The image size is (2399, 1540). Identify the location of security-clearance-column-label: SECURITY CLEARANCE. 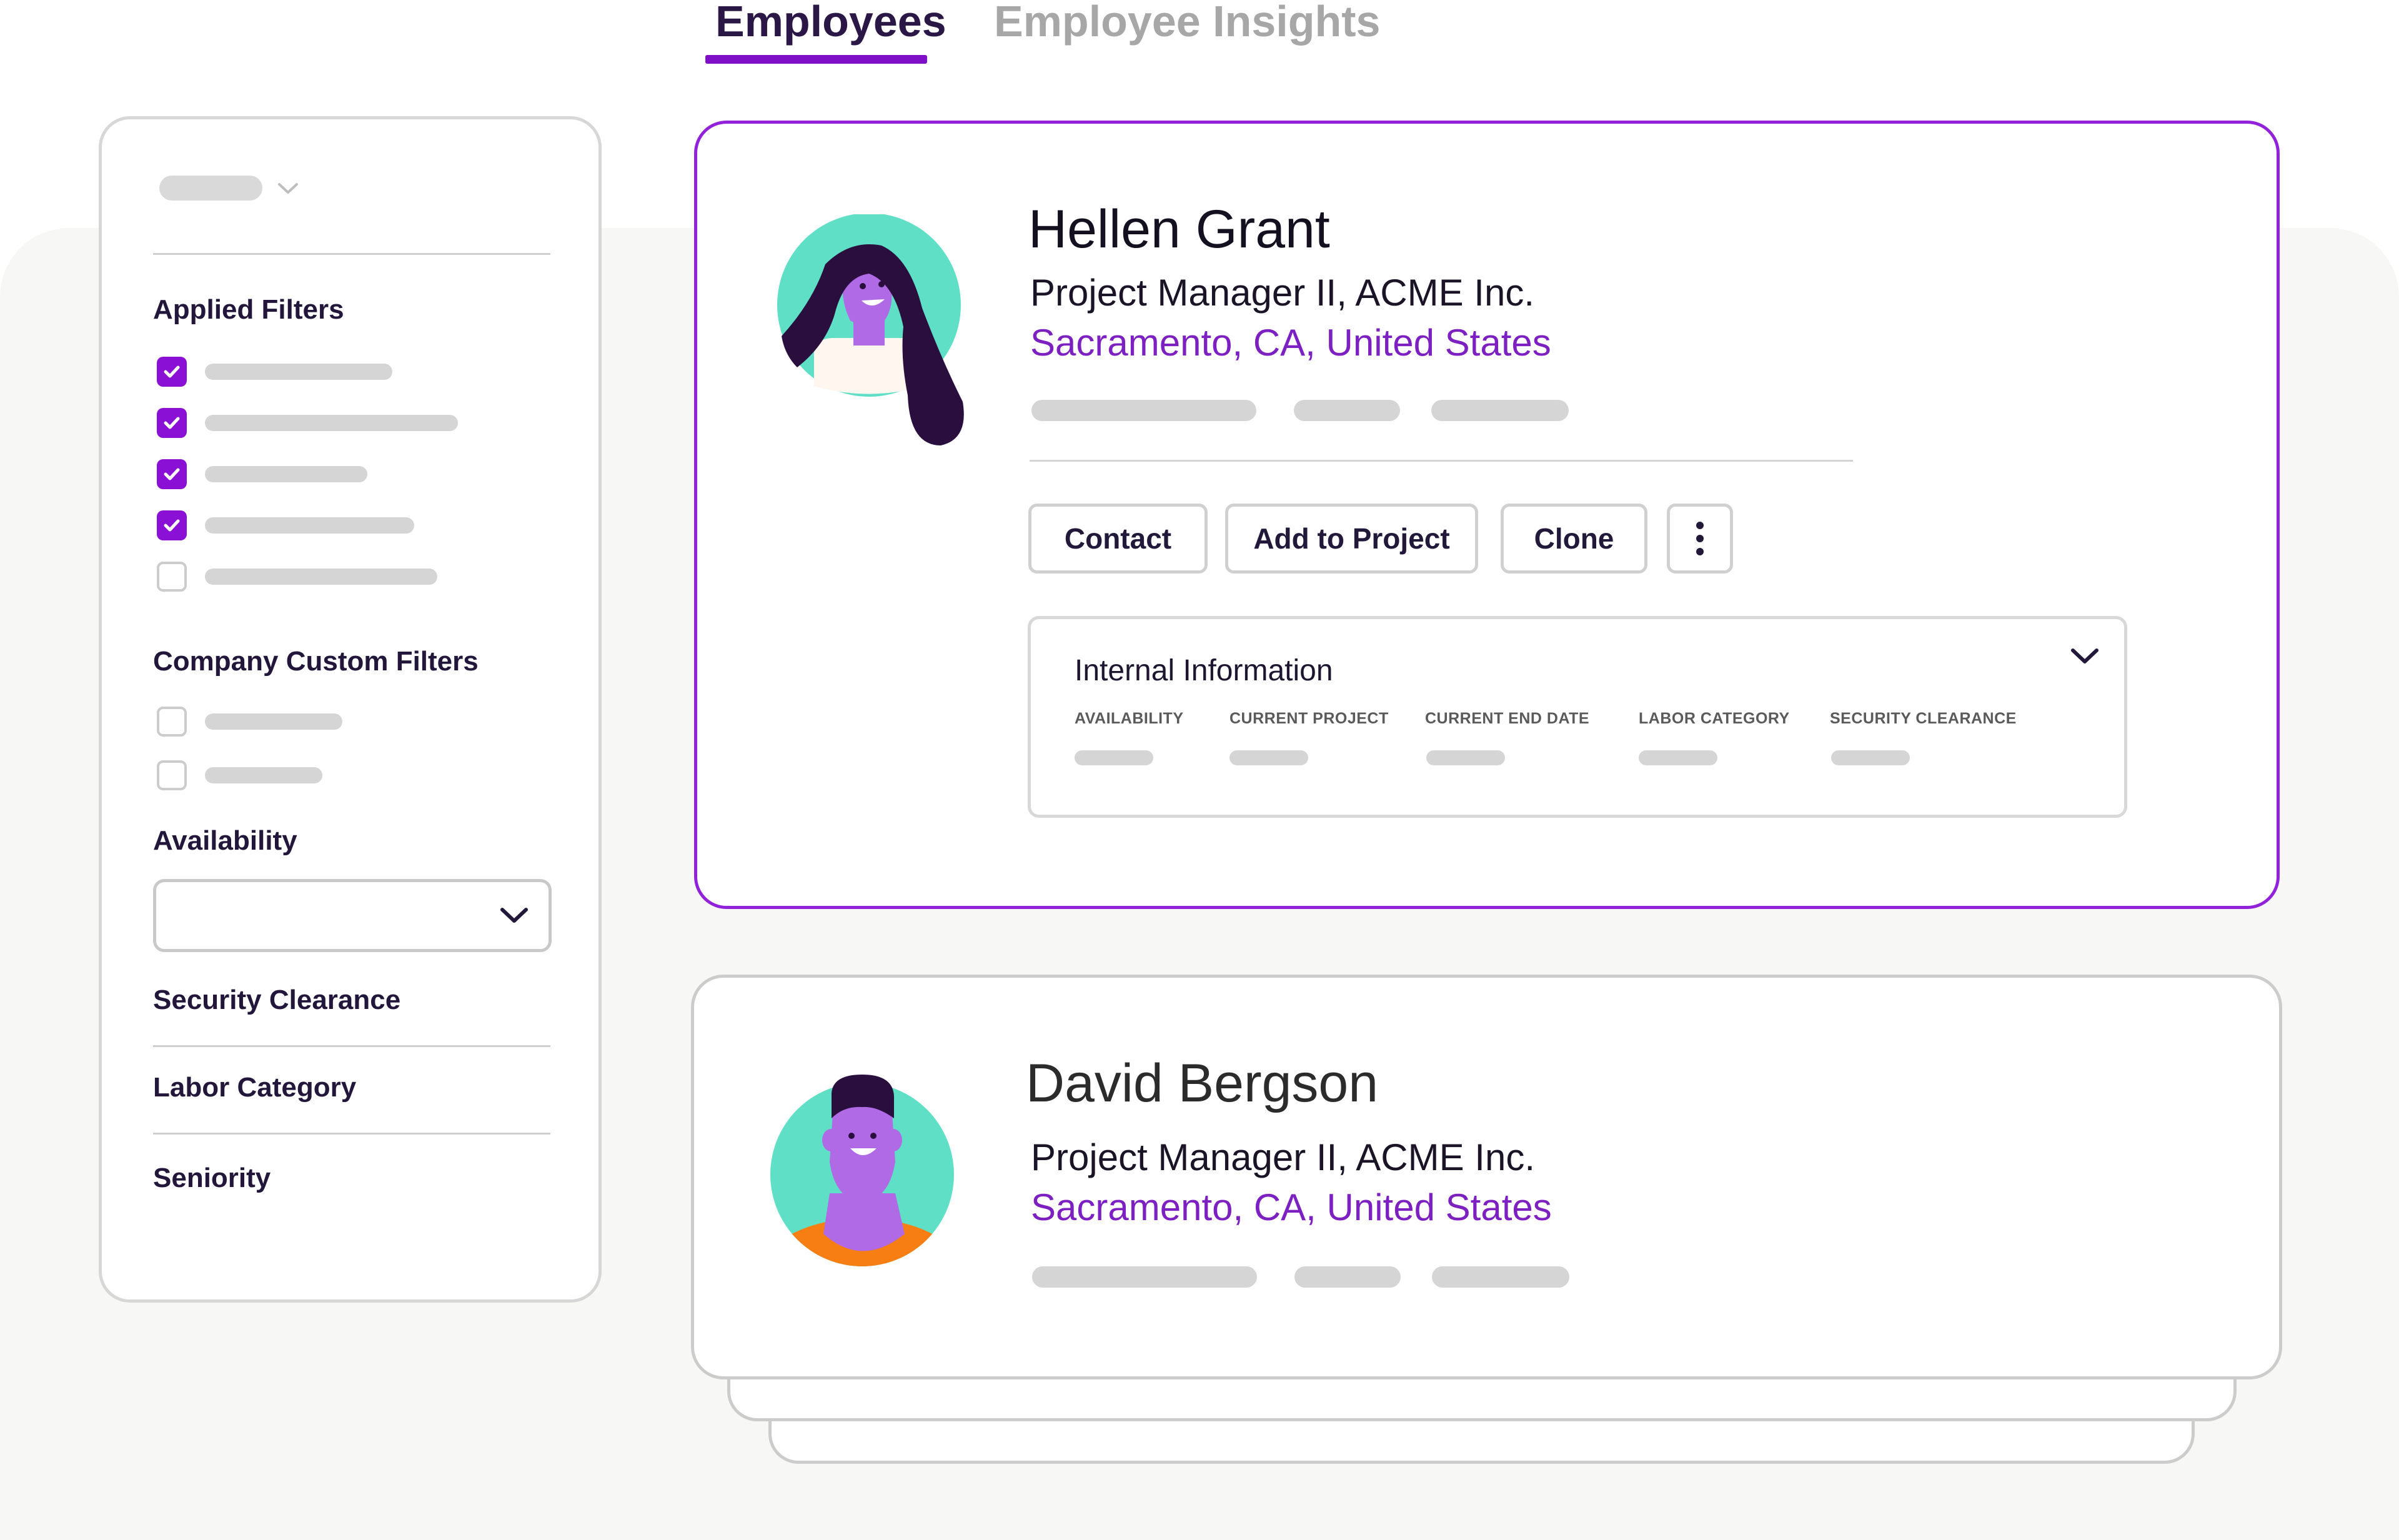
(1924, 719).